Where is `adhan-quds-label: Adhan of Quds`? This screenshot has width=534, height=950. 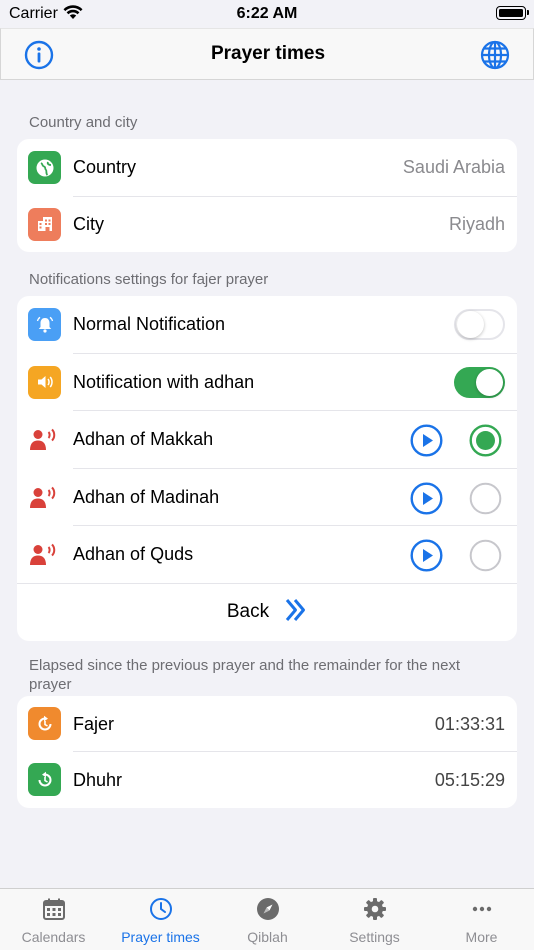
adhan-quds-label: Adhan of Quds is located at coordinates (133, 554).